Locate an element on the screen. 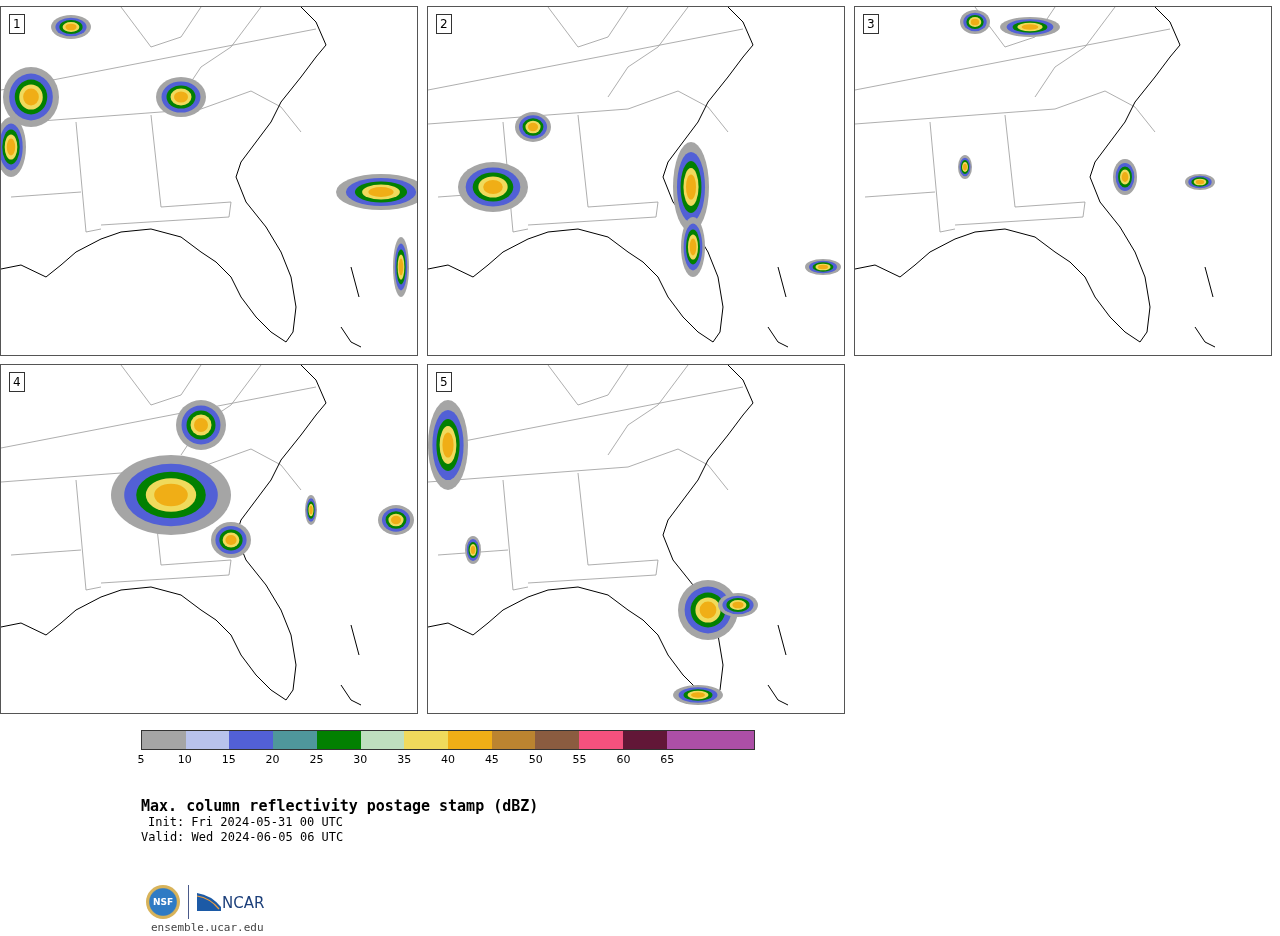 The height and width of the screenshot is (936, 1280). tick-label: 30 is located at coordinates (360, 760).